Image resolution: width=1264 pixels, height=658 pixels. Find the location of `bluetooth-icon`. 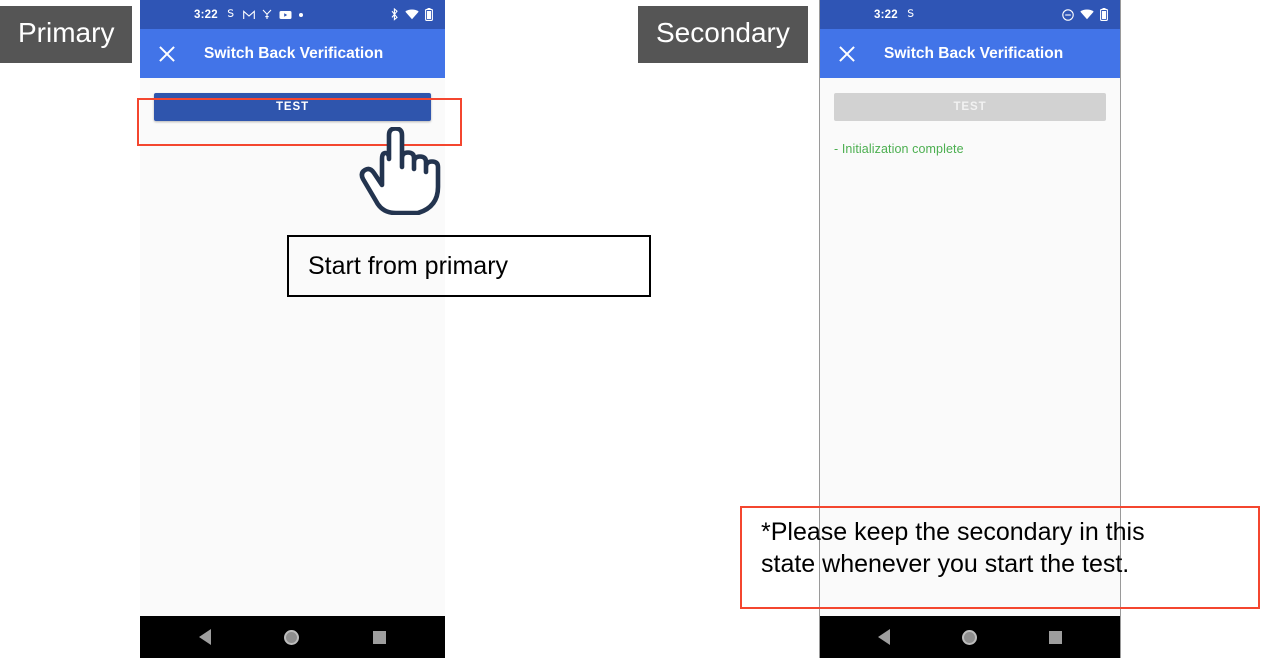

bluetooth-icon is located at coordinates (394, 14).